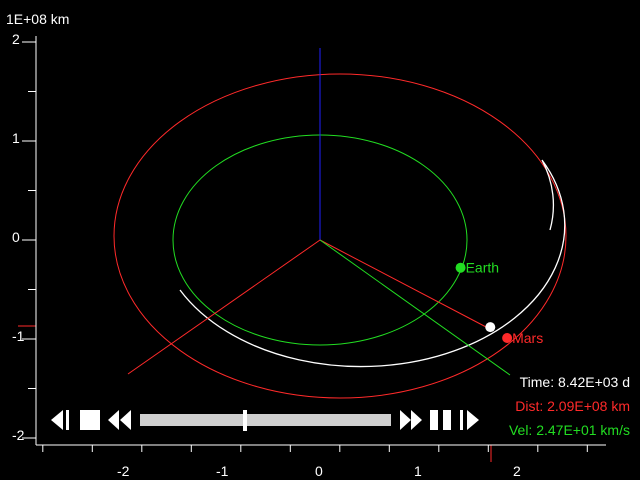 Image resolution: width=640 pixels, height=480 pixels. I want to click on stop-icon, so click(90, 420).